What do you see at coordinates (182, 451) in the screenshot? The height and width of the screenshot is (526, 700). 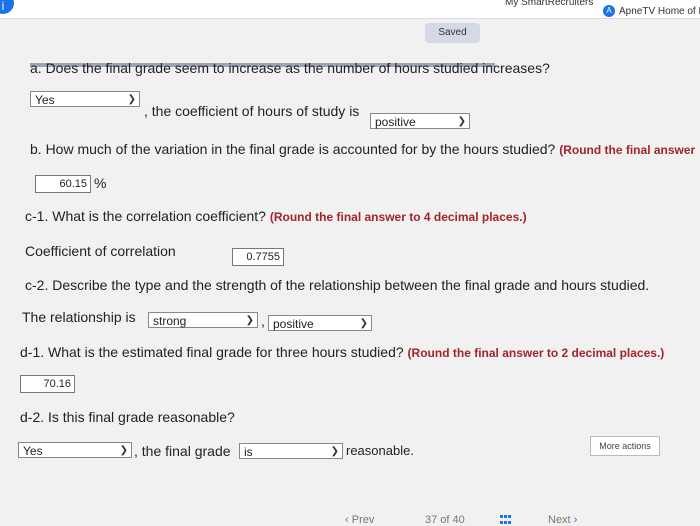 I see `part-d2-middle-text: , the final grade` at bounding box center [182, 451].